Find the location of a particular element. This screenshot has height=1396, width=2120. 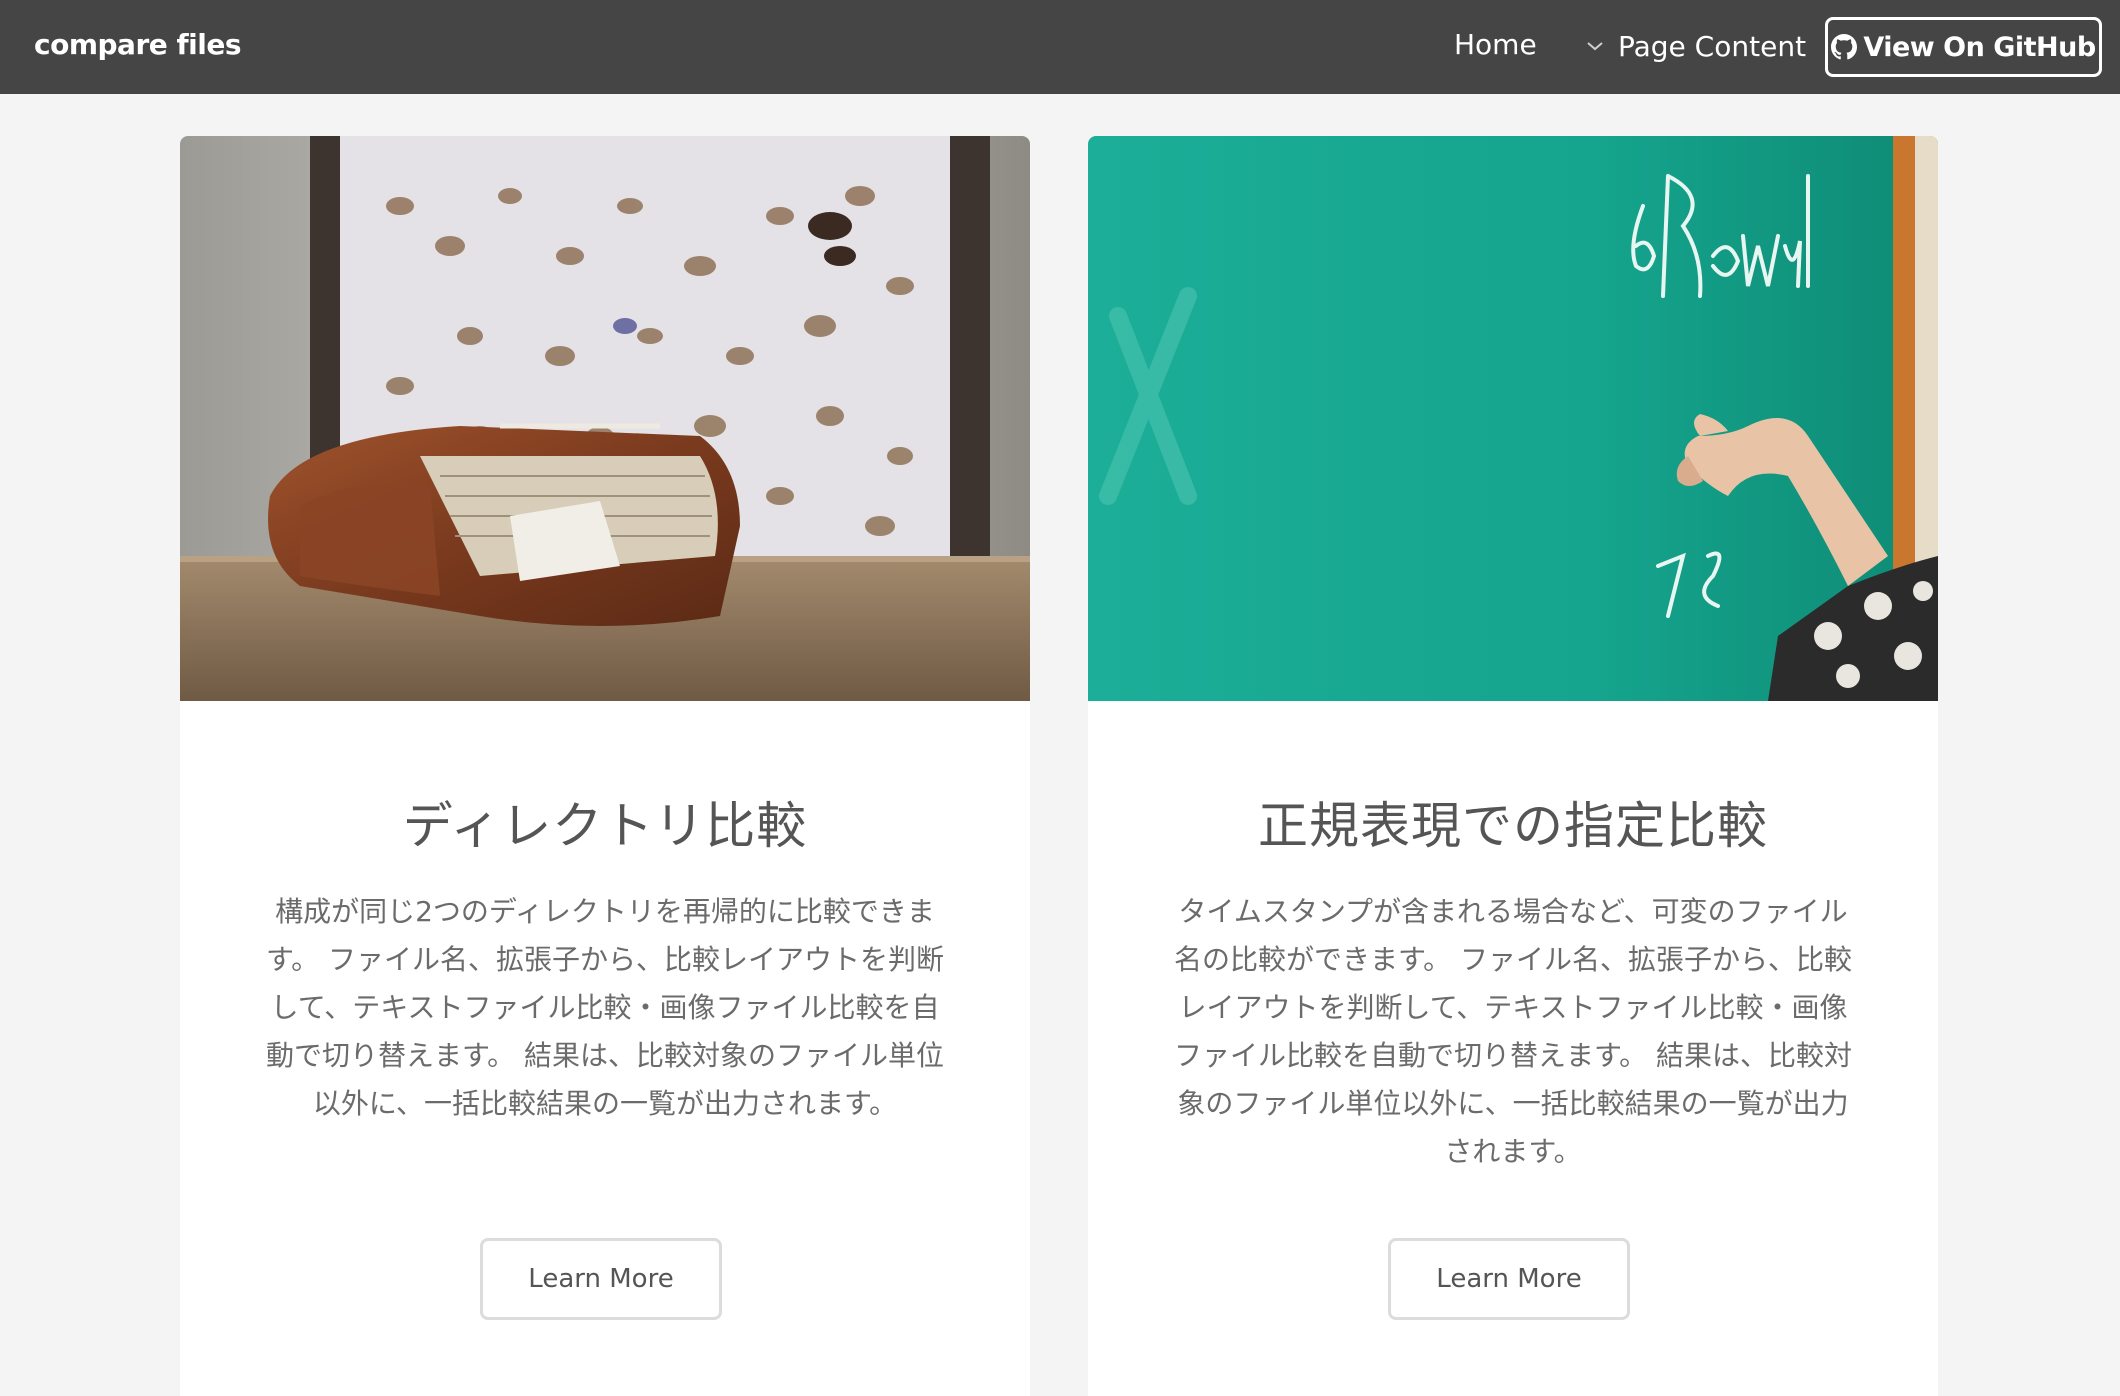

view-on-github-label: View On GitHub is located at coordinates (1979, 47).